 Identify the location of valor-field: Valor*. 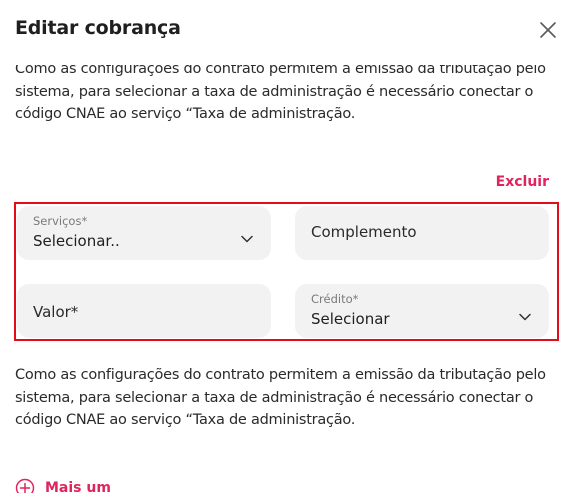
(144, 311).